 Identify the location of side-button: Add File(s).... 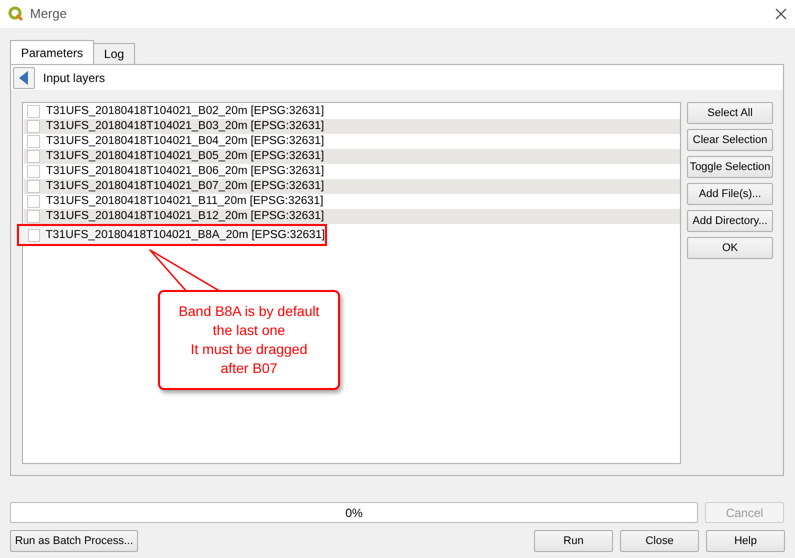
(730, 194).